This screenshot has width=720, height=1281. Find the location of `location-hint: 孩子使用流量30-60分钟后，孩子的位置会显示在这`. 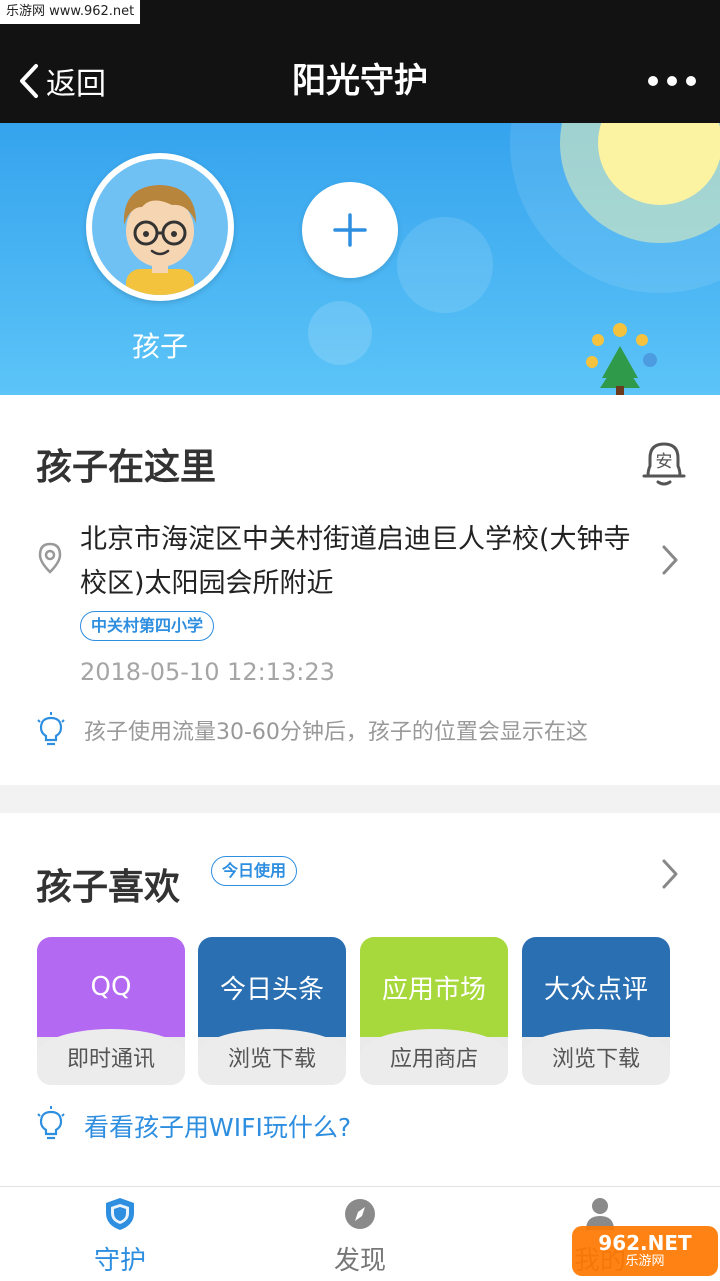

location-hint: 孩子使用流量30-60分钟后，孩子的位置会显示在这 is located at coordinates (336, 732).